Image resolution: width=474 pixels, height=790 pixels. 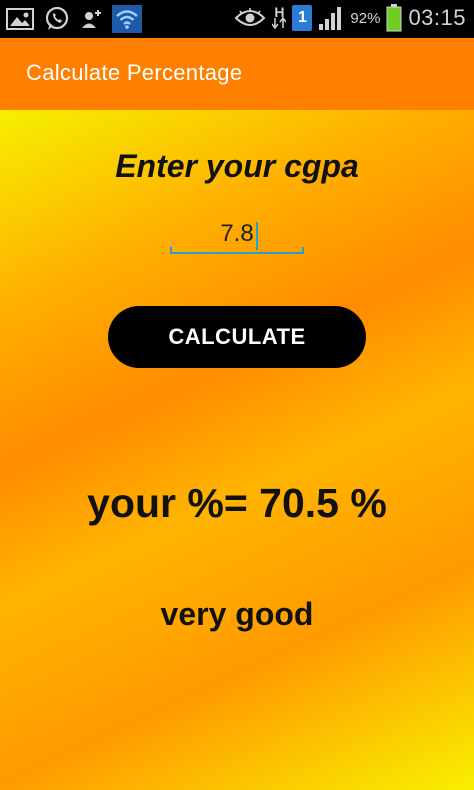 What do you see at coordinates (57, 19) in the screenshot?
I see `whatsapp-icon` at bounding box center [57, 19].